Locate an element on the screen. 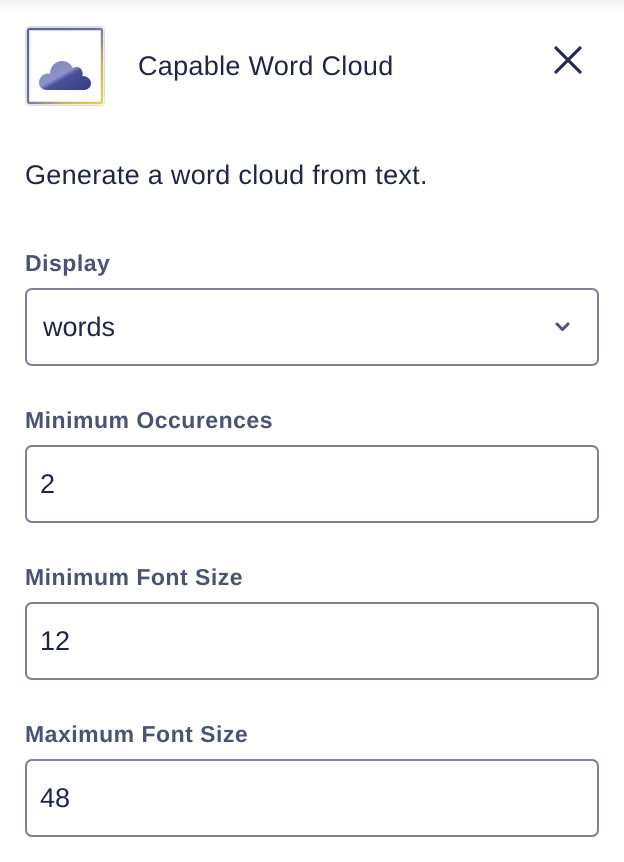 This screenshot has width=624, height=862. field-label: Display is located at coordinates (68, 263).